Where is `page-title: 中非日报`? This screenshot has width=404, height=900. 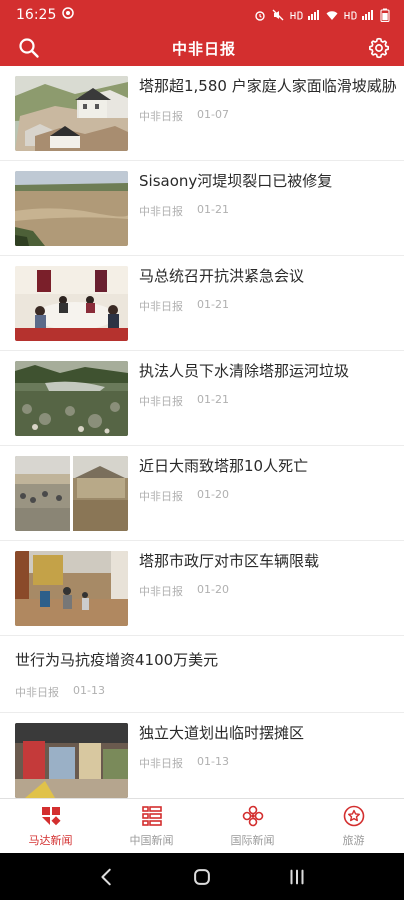
page-title: 中非日报 is located at coordinates (203, 48).